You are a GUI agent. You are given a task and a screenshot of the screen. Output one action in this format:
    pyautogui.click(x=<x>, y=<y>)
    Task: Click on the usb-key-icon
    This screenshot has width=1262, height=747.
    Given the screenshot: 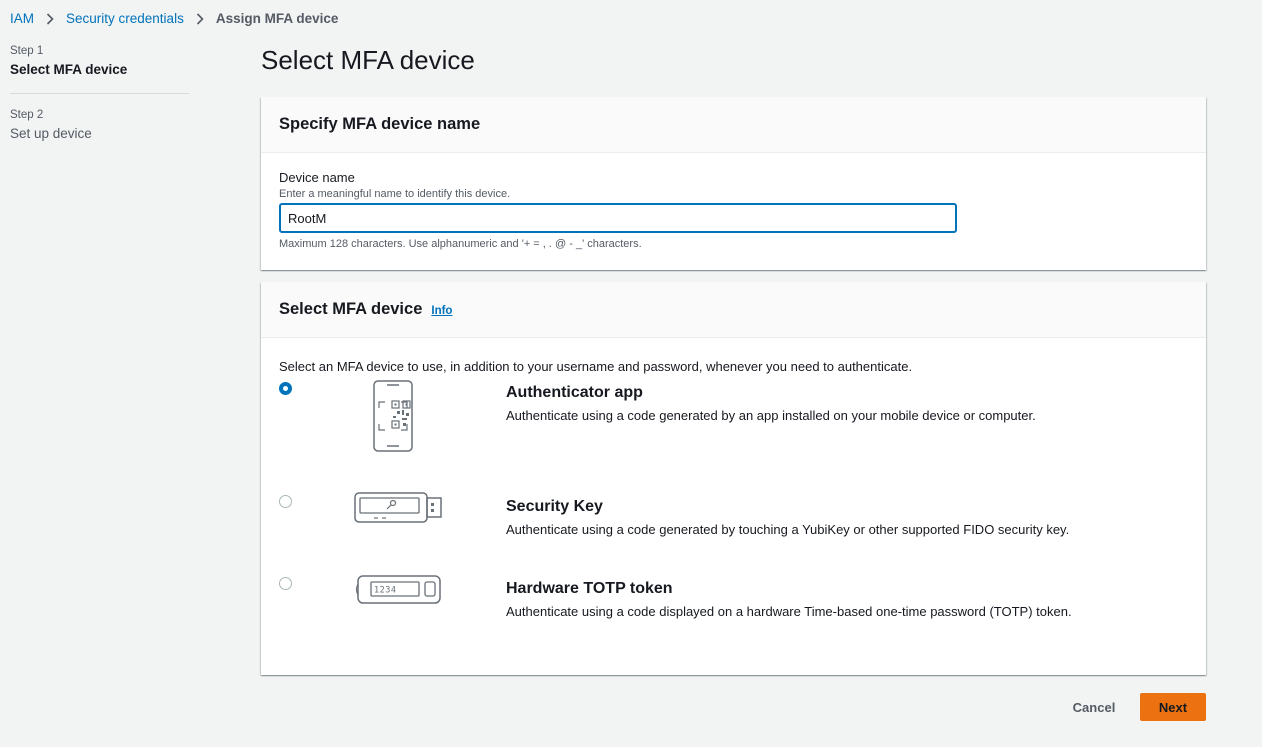 What is the action you would take?
    pyautogui.click(x=398, y=510)
    